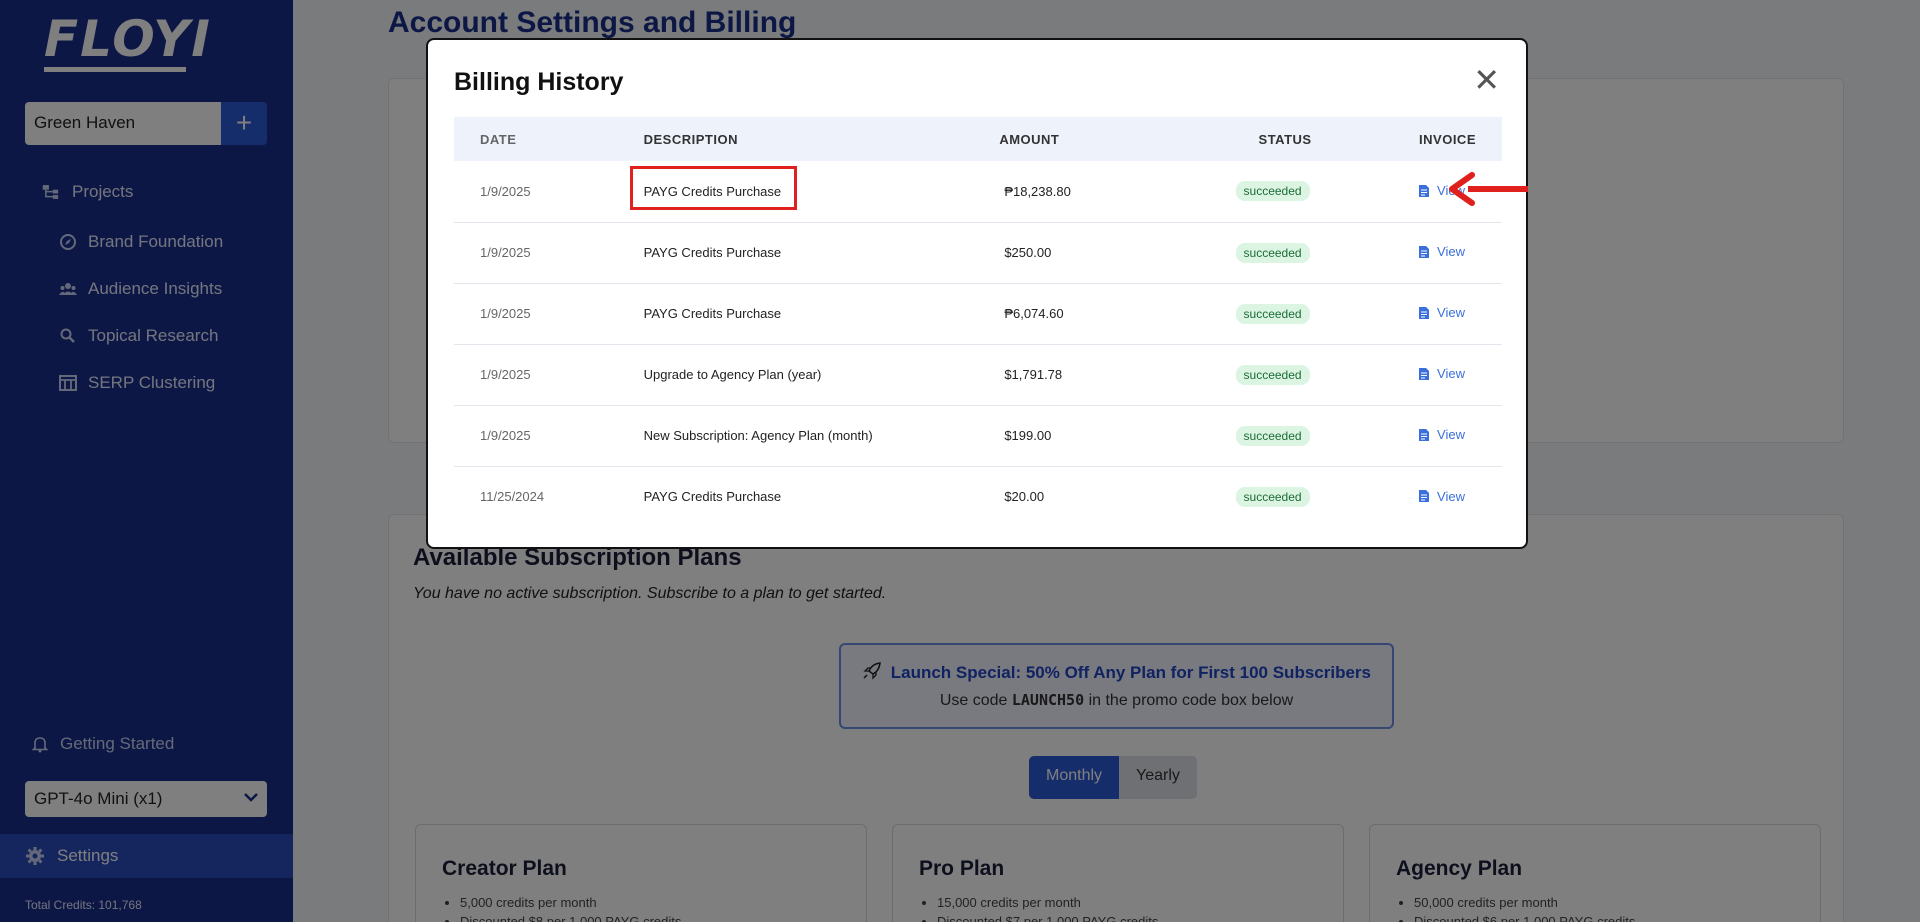 Image resolution: width=1920 pixels, height=922 pixels. Describe the element at coordinates (1460, 139) in the screenshot. I see `col-invoice: INVOICE` at that location.